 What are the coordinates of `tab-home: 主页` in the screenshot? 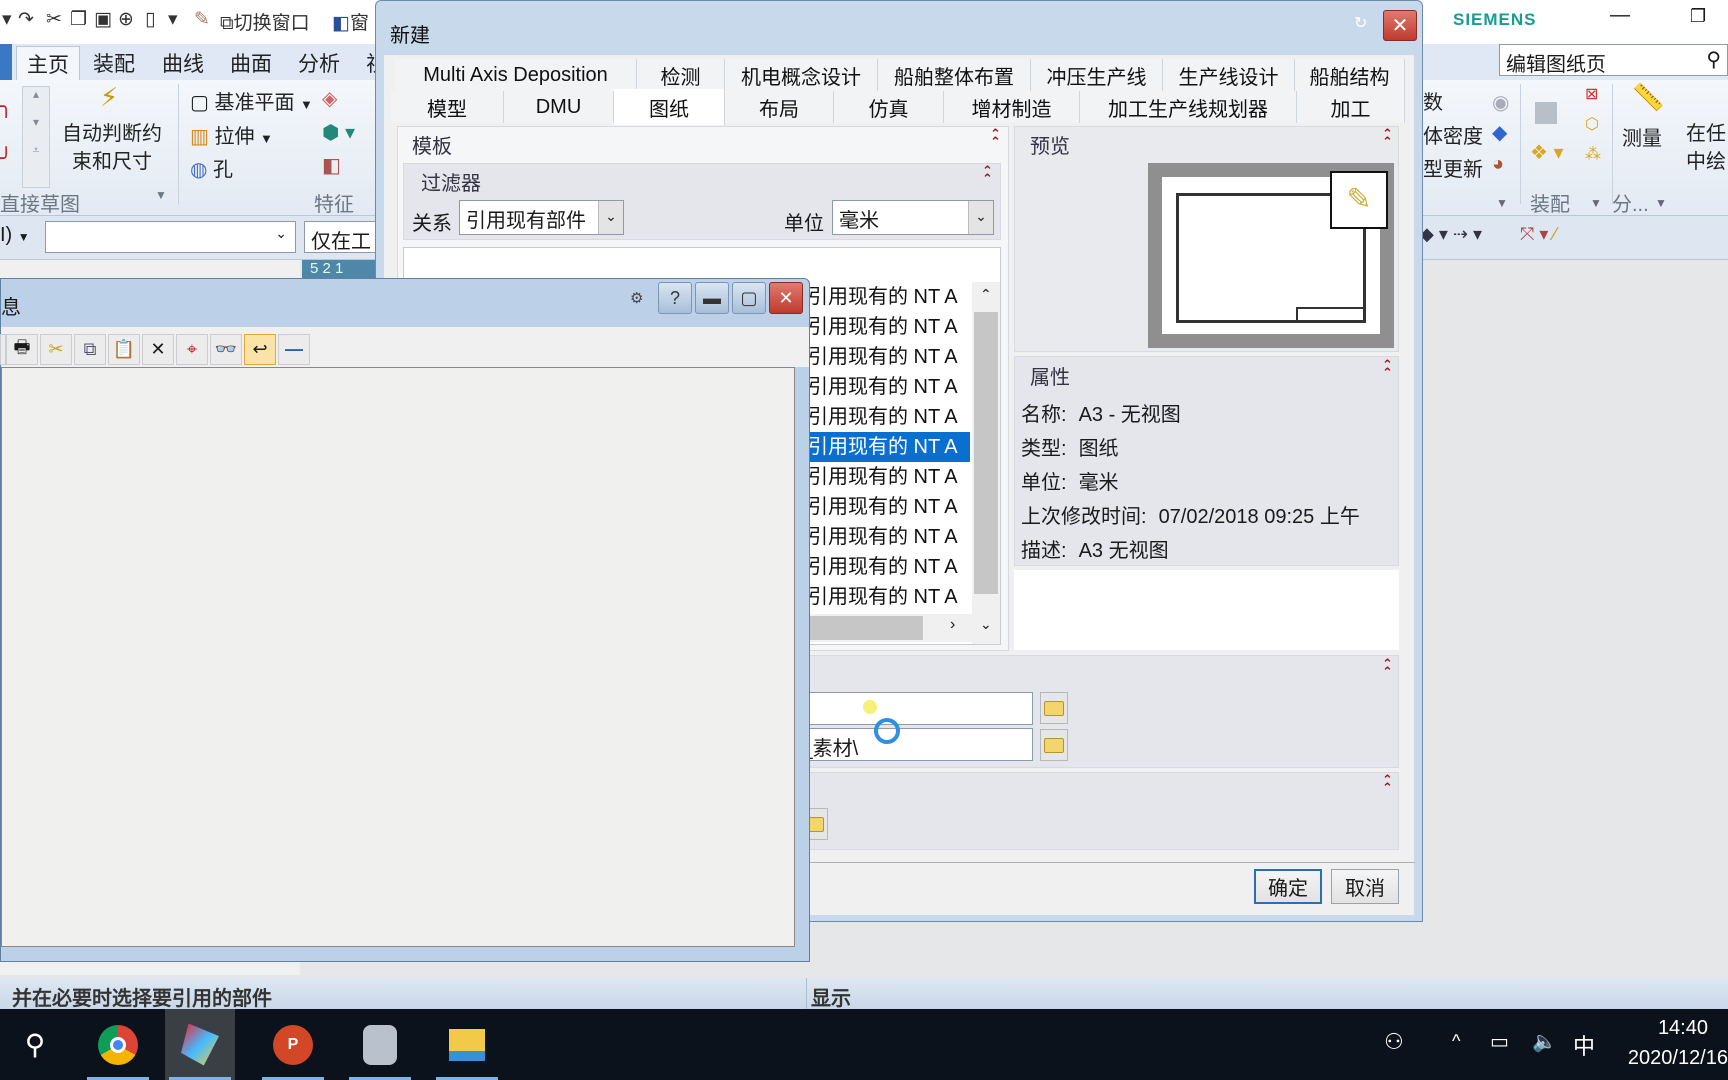 It's located at (48, 63).